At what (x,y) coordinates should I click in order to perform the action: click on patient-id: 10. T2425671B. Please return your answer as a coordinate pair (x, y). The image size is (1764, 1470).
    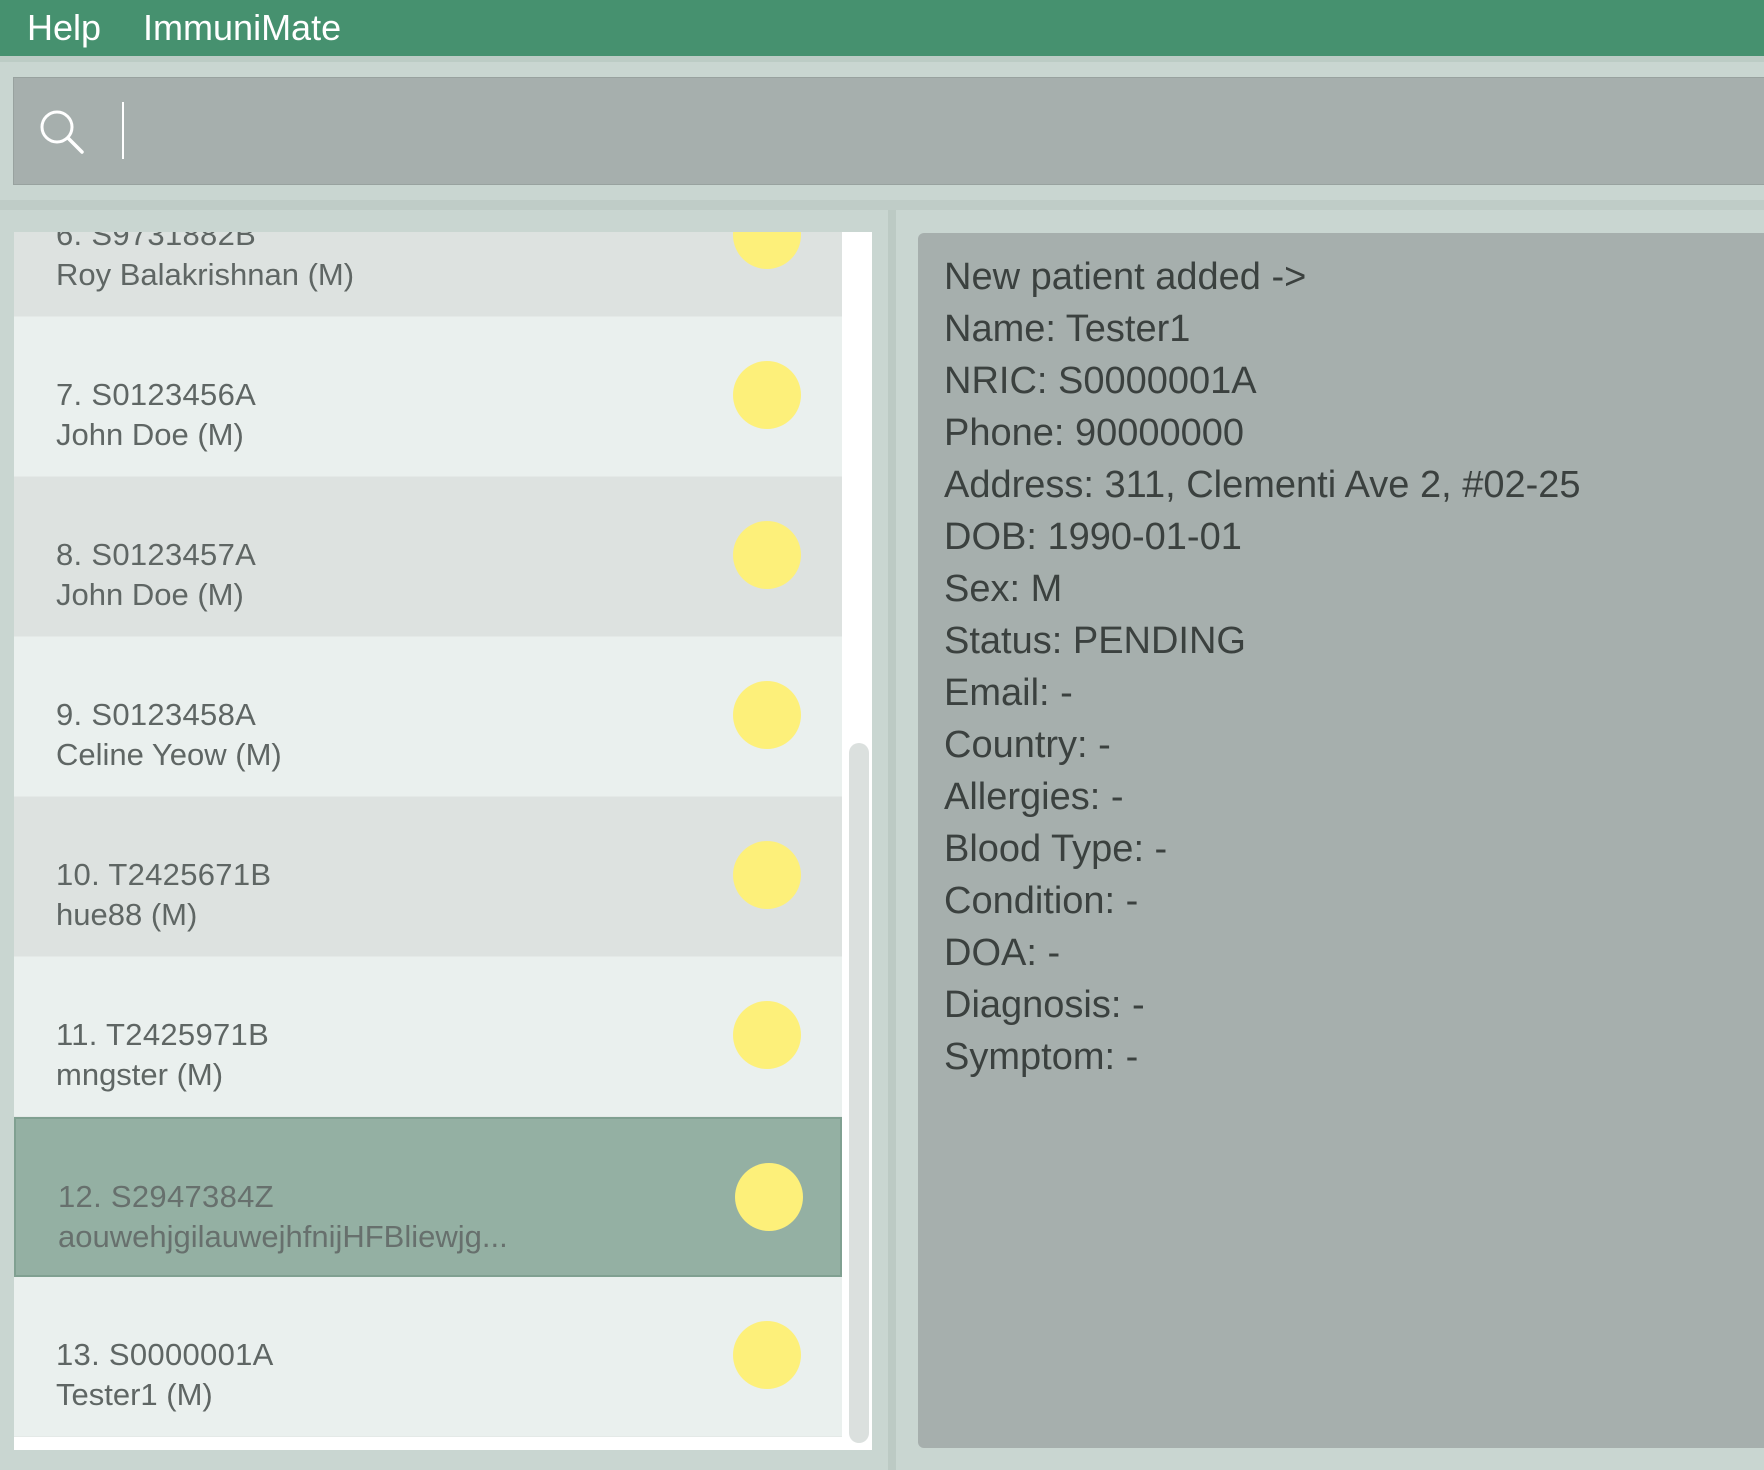
    Looking at the image, I should click on (164, 874).